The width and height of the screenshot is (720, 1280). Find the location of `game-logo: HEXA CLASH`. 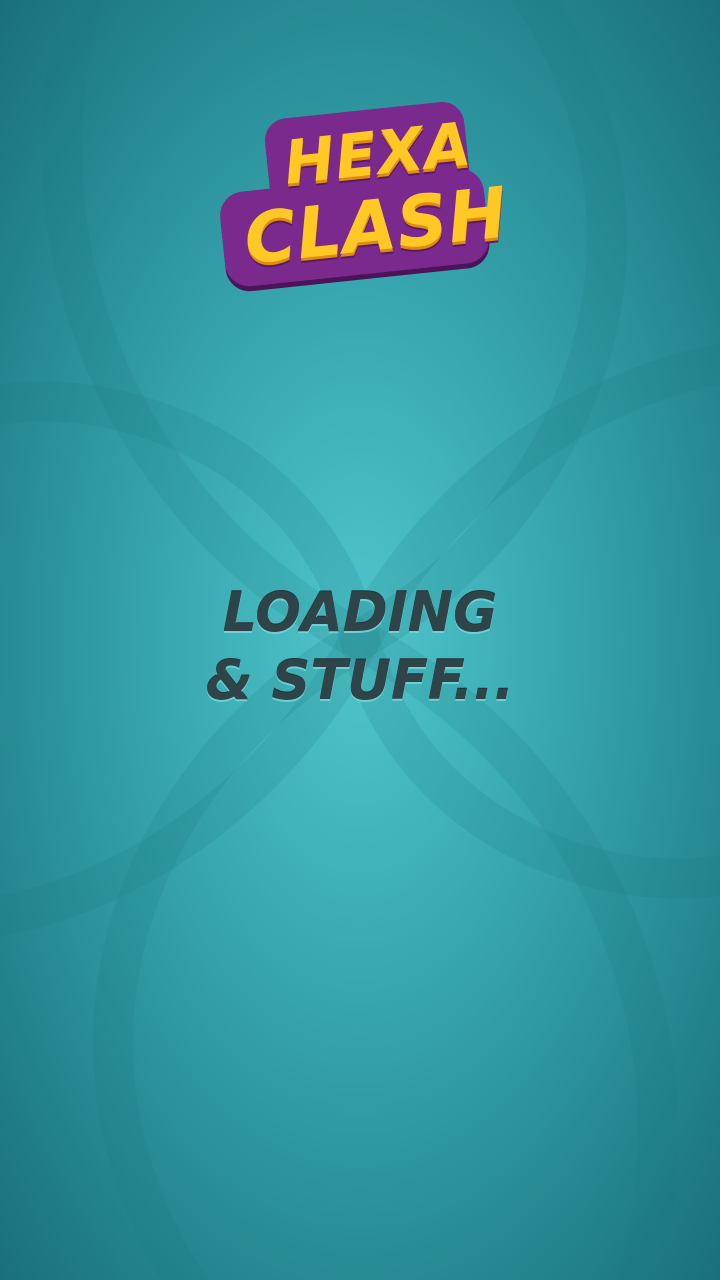

game-logo: HEXA CLASH is located at coordinates (364, 194).